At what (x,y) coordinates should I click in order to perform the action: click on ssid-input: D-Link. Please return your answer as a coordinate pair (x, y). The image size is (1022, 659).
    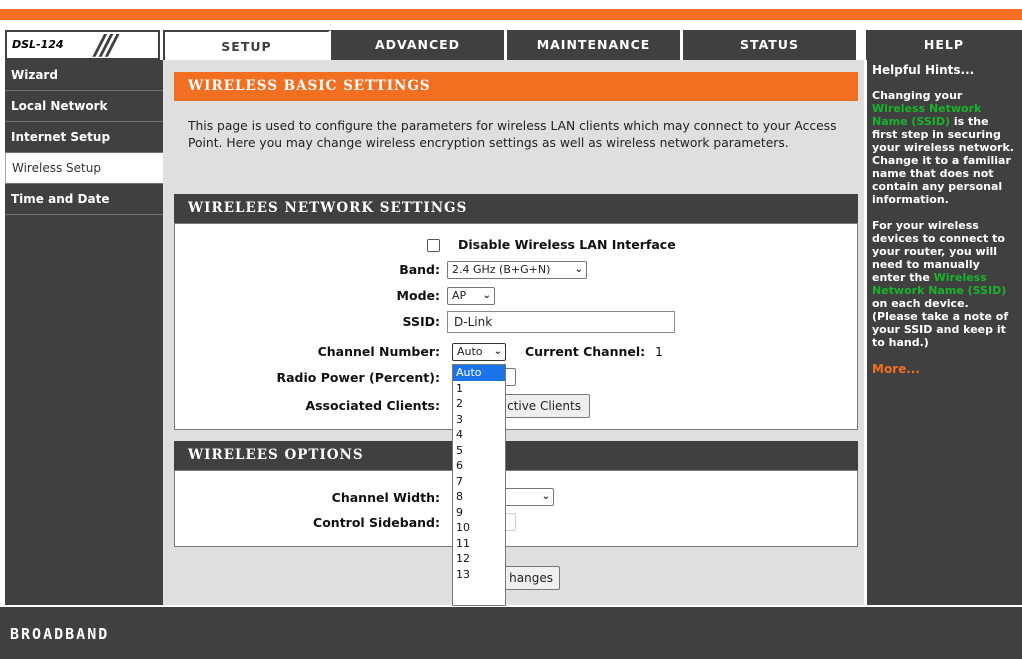
    Looking at the image, I should click on (561, 322).